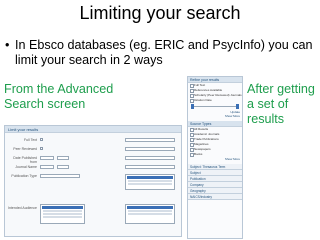 Image resolution: width=320 pixels, height=240 pixels. I want to click on limiter-label: Journal Name, so click(26, 167).